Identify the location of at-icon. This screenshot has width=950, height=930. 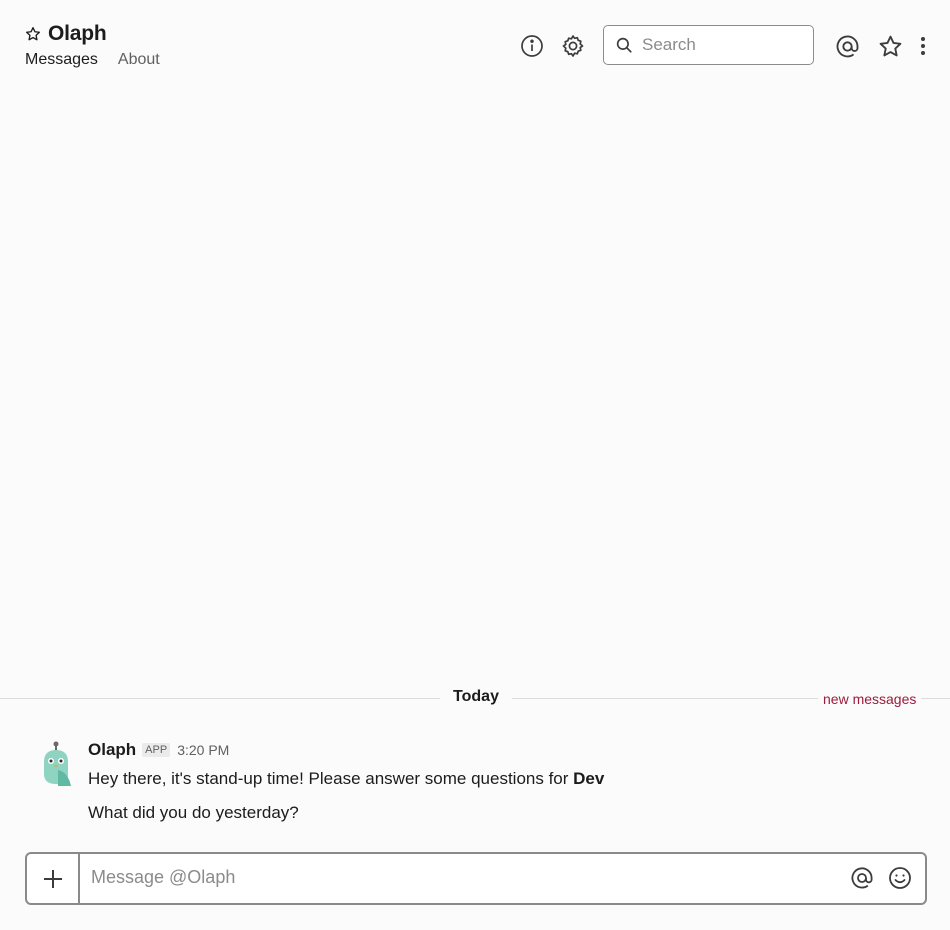
(847, 46).